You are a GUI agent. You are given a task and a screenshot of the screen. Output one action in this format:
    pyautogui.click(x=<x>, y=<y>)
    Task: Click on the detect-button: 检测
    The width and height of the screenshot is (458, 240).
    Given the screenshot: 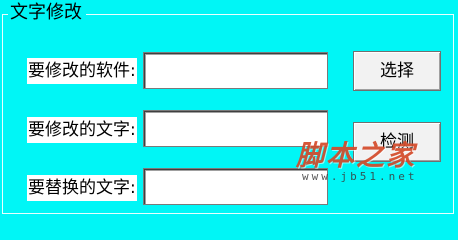 What is the action you would take?
    pyautogui.click(x=397, y=142)
    